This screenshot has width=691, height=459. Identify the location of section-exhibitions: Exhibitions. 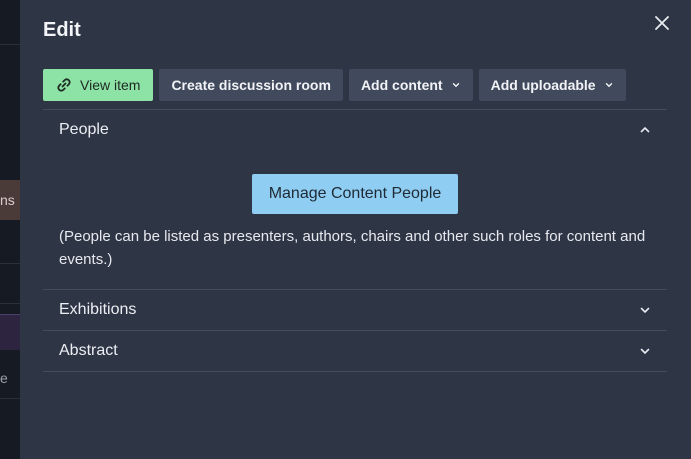
(355, 309).